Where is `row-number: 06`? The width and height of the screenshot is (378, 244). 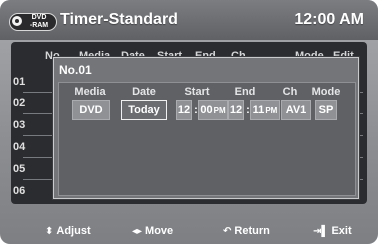
row-number: 06 is located at coordinates (20, 191).